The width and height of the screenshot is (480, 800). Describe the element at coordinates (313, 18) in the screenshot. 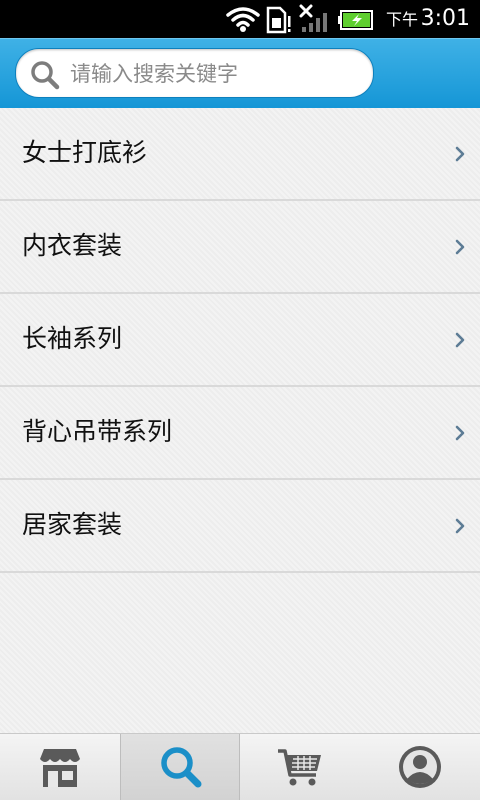

I see `no-signal-icon` at that location.